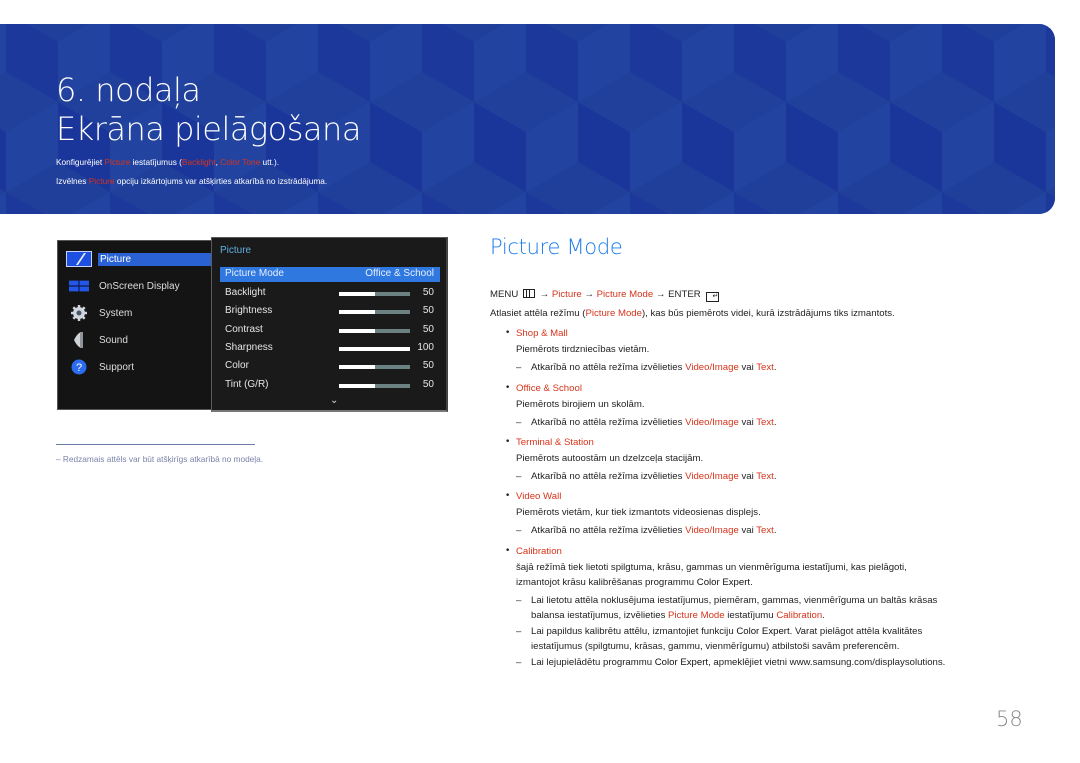  I want to click on text-highlight: Text, so click(765, 476).